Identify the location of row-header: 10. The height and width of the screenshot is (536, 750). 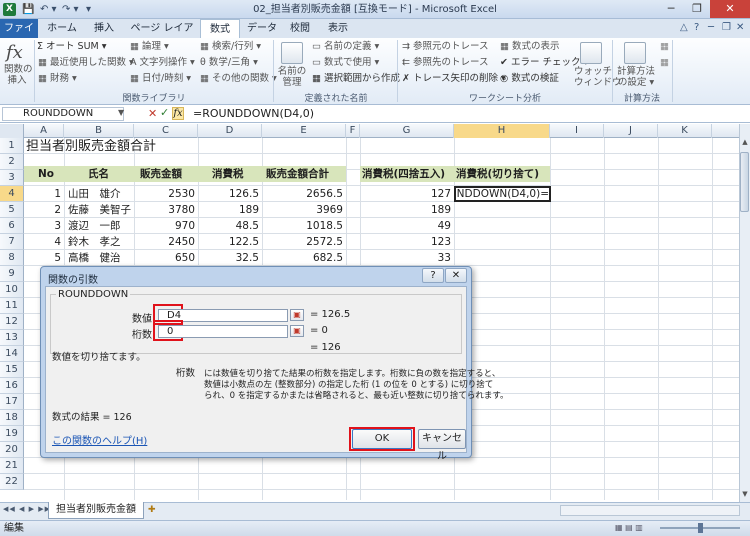
(12, 290).